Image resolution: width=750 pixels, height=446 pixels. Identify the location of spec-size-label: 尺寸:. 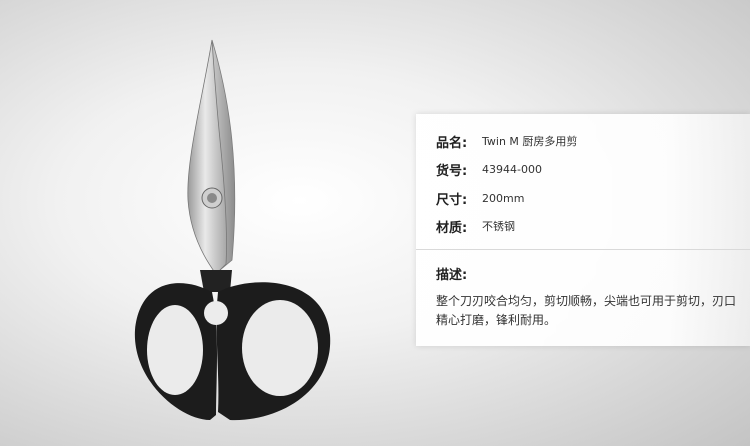
(452, 200).